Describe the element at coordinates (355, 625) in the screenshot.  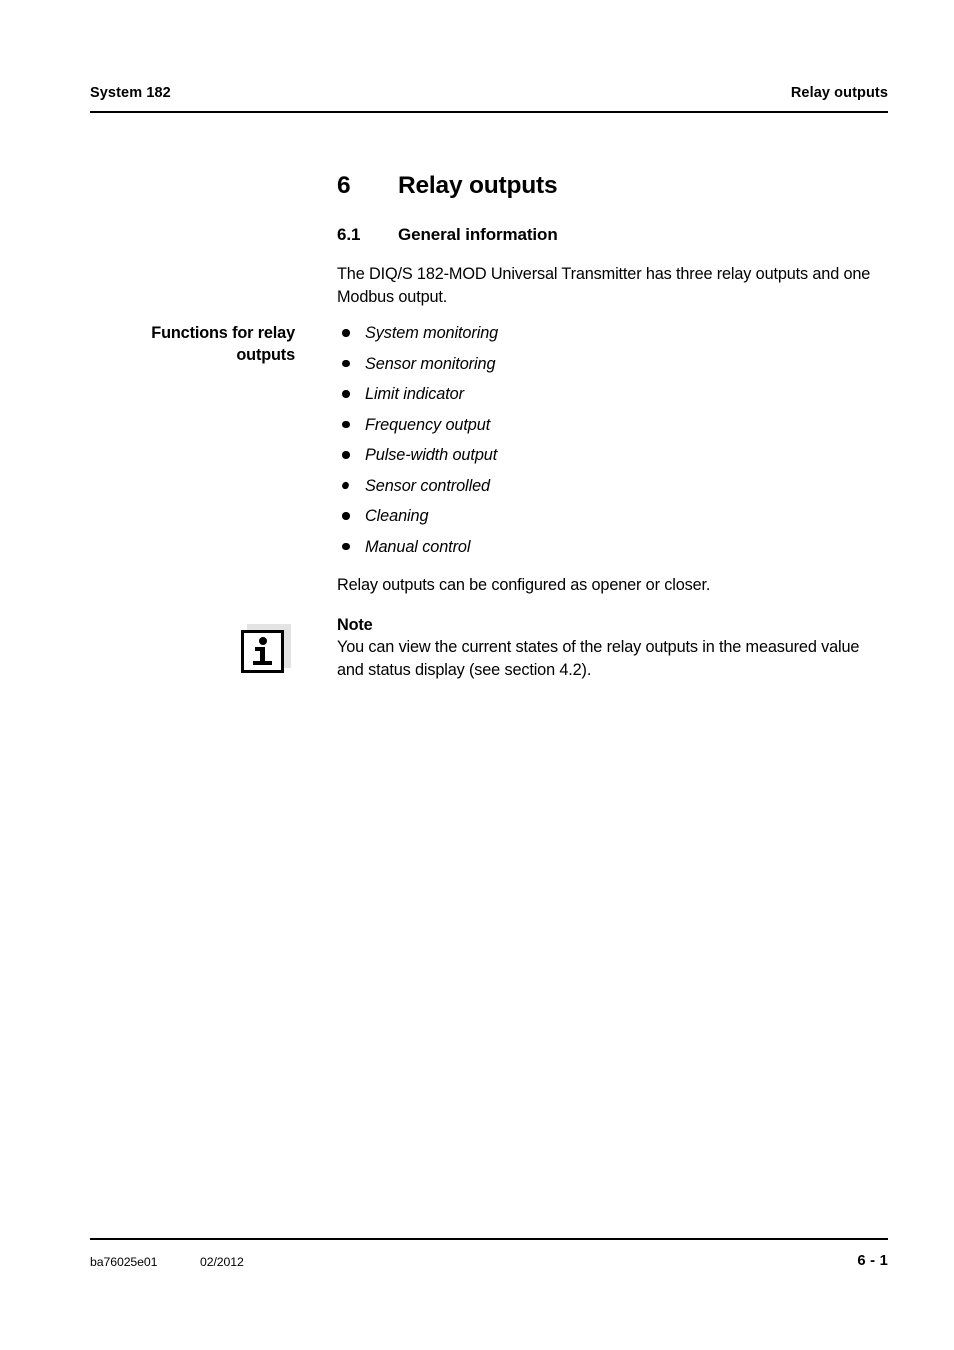
I see `note-title: Note` at that location.